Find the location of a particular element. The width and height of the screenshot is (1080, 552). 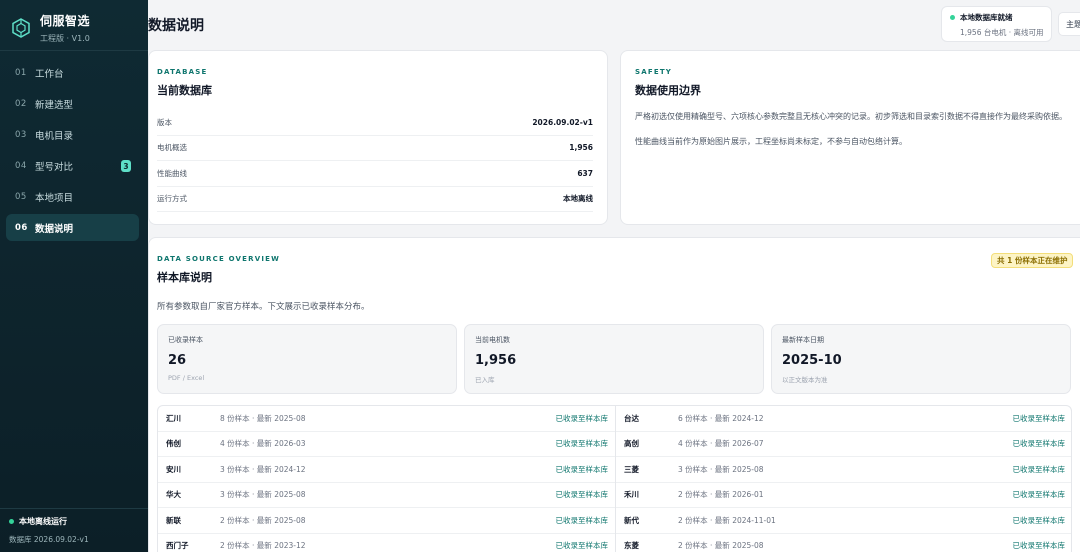

table-row: 伟创 4 份样本 · 最新 2026-03 已收录至样本库 is located at coordinates (386, 444).